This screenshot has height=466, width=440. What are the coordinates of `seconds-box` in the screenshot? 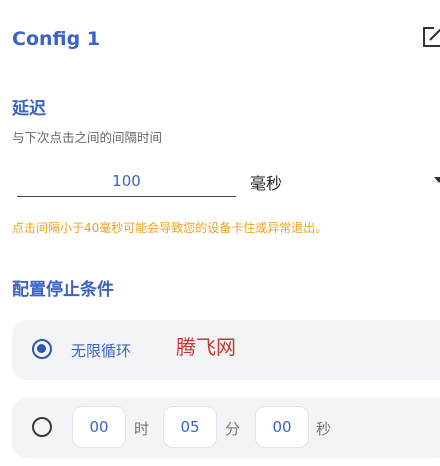 It's located at (282, 427).